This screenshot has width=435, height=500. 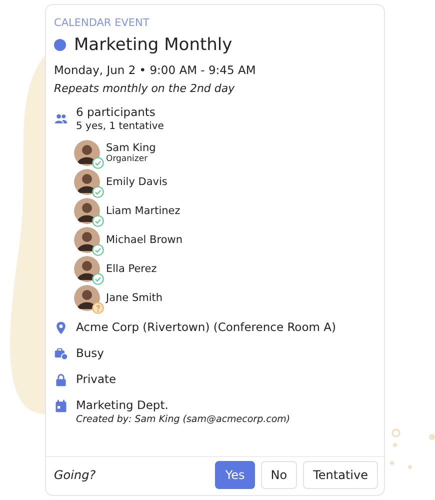 What do you see at coordinates (61, 380) in the screenshot?
I see `lock-icon` at bounding box center [61, 380].